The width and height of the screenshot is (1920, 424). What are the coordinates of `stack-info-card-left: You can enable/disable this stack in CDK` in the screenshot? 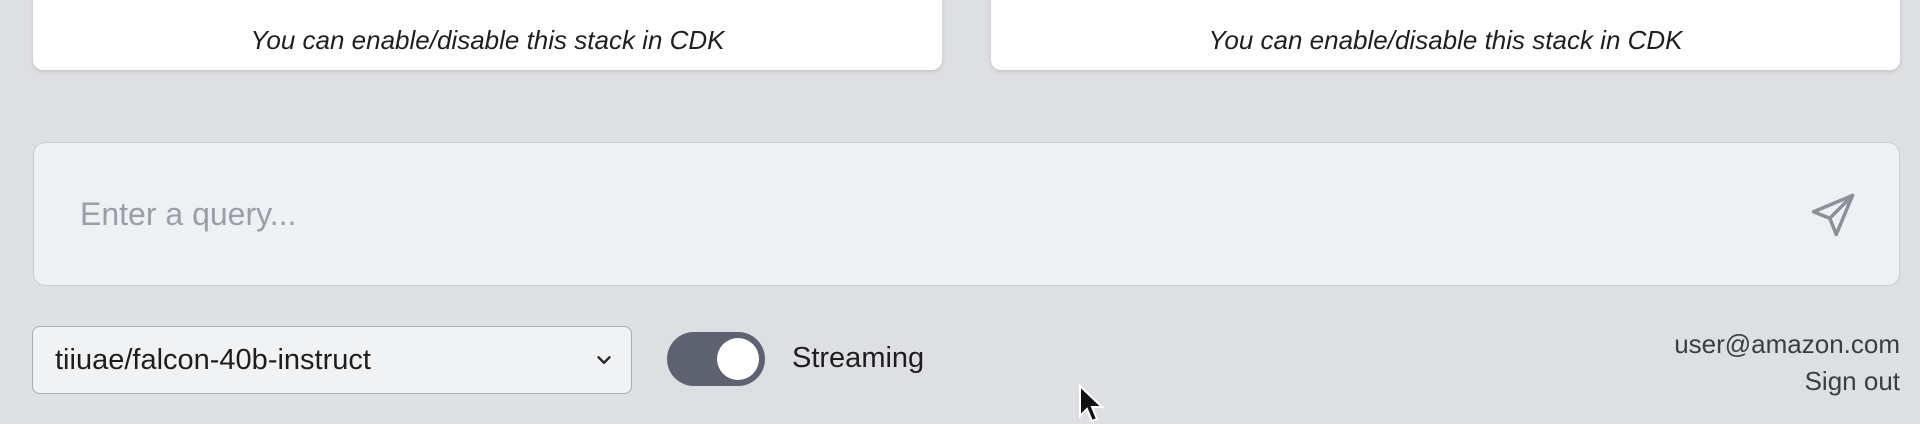 It's located at (487, 35).